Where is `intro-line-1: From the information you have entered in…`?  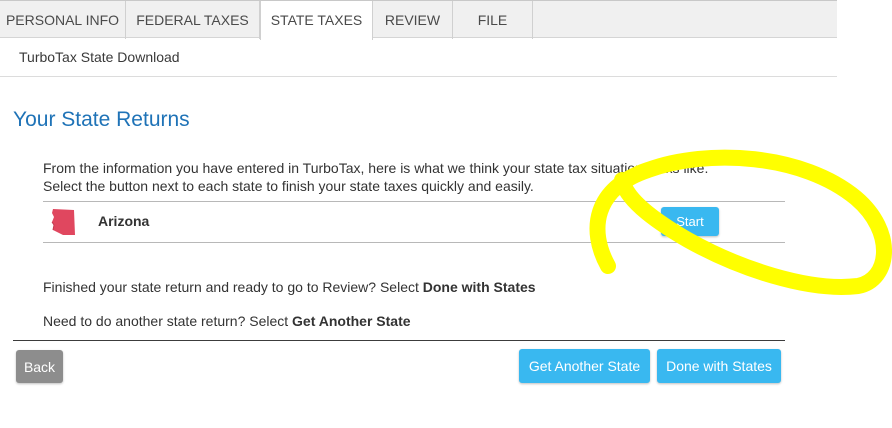 intro-line-1: From the information you have entered in… is located at coordinates (376, 168).